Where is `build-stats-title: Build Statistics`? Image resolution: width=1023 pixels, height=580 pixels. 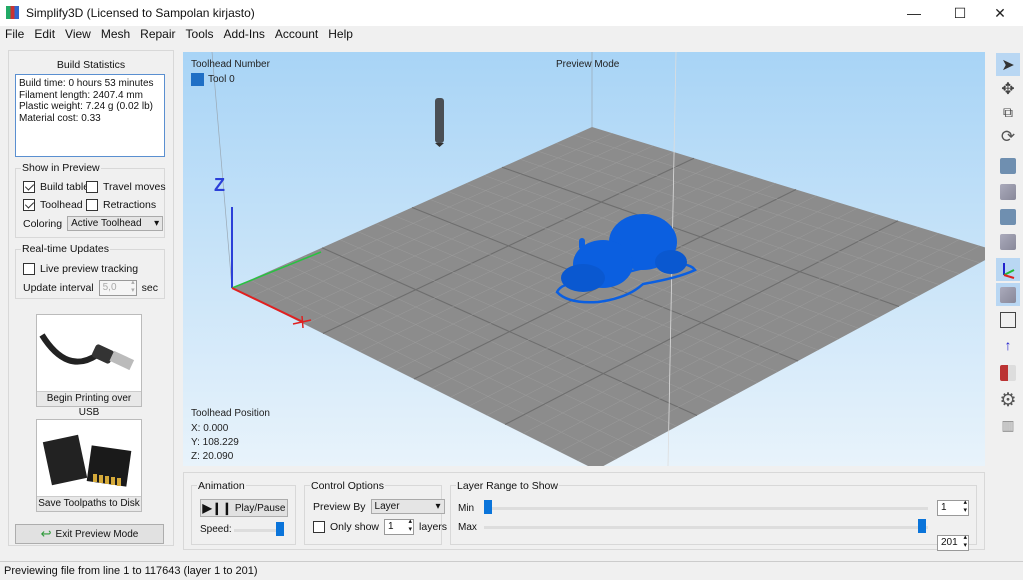 build-stats-title: Build Statistics is located at coordinates (91, 65).